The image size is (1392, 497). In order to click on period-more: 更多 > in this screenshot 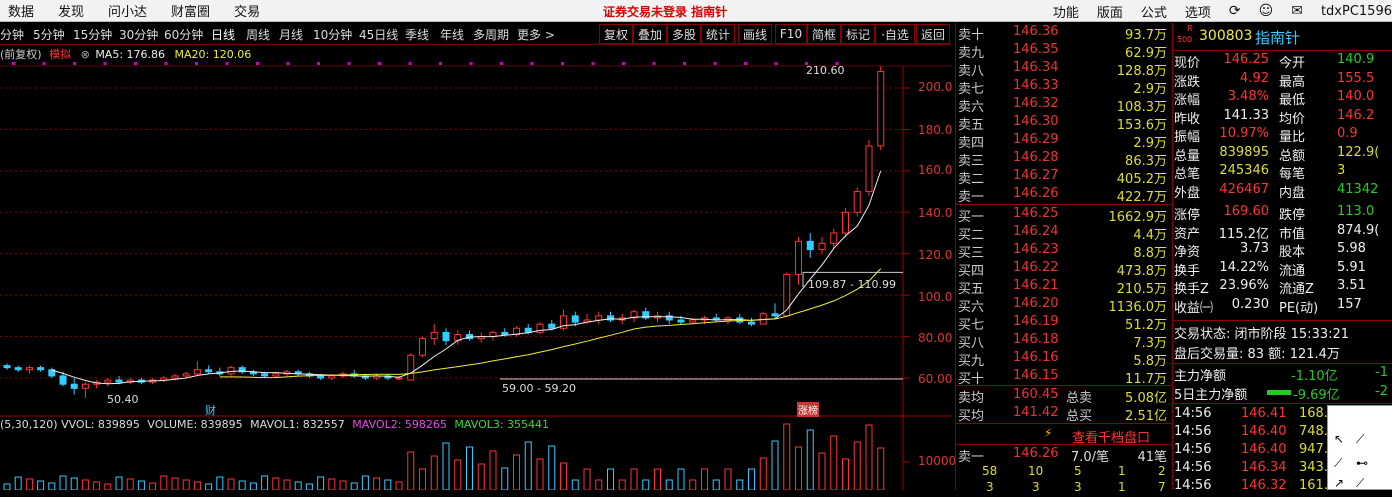, I will do `click(536, 34)`.